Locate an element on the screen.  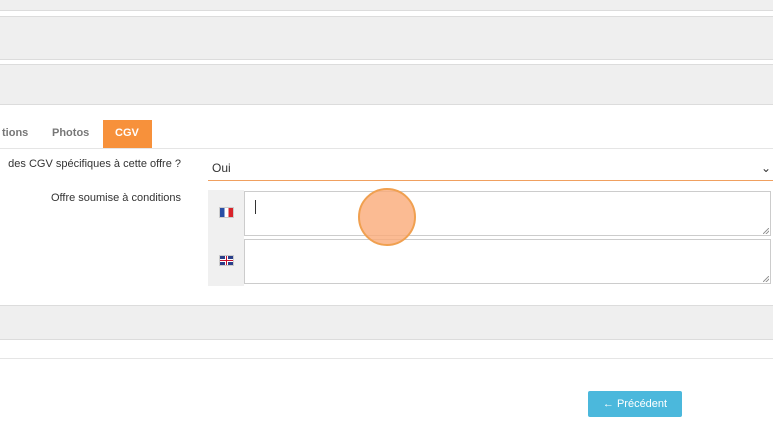
tab-bar: tions Photos CGV is located at coordinates (386, 134).